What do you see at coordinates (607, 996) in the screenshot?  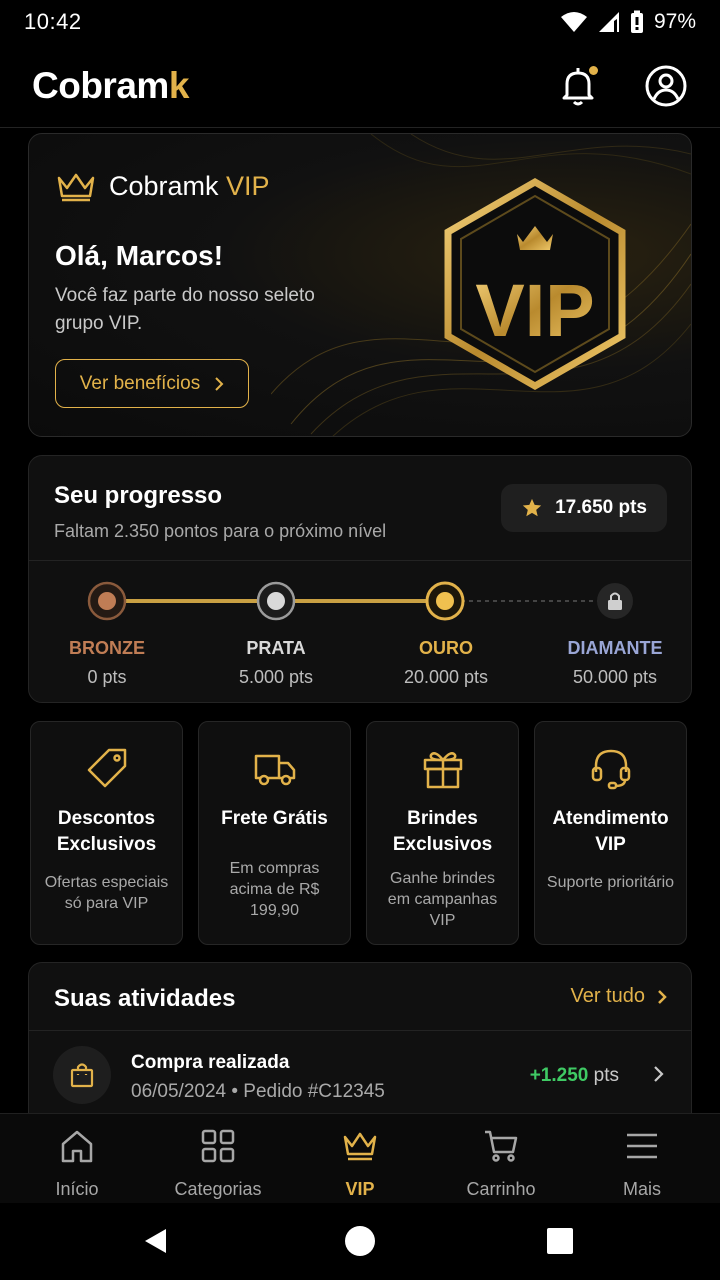 I see `see-all-label: Ver tudo` at bounding box center [607, 996].